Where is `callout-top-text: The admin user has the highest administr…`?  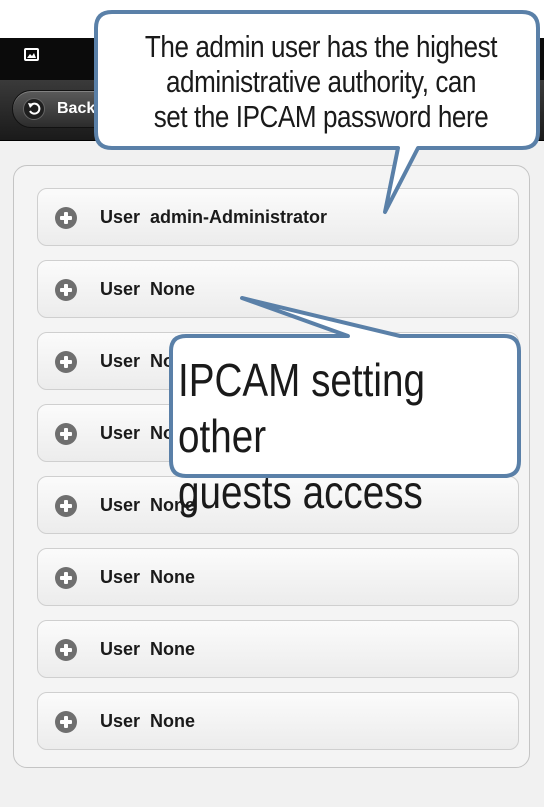 callout-top-text: The admin user has the highest administr… is located at coordinates (321, 81).